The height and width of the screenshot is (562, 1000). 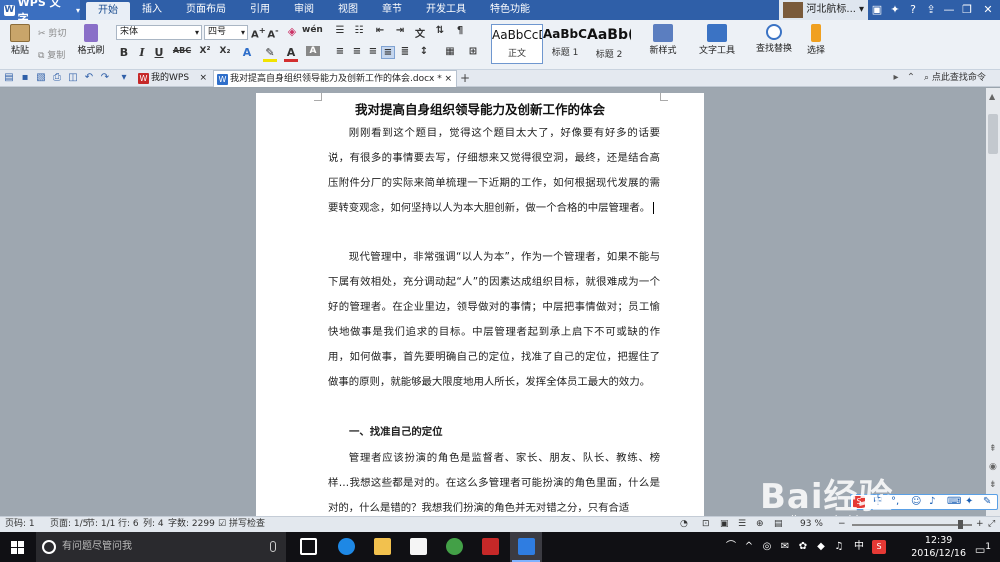 I want to click on page-view-icon: ▣, so click(x=724, y=524).